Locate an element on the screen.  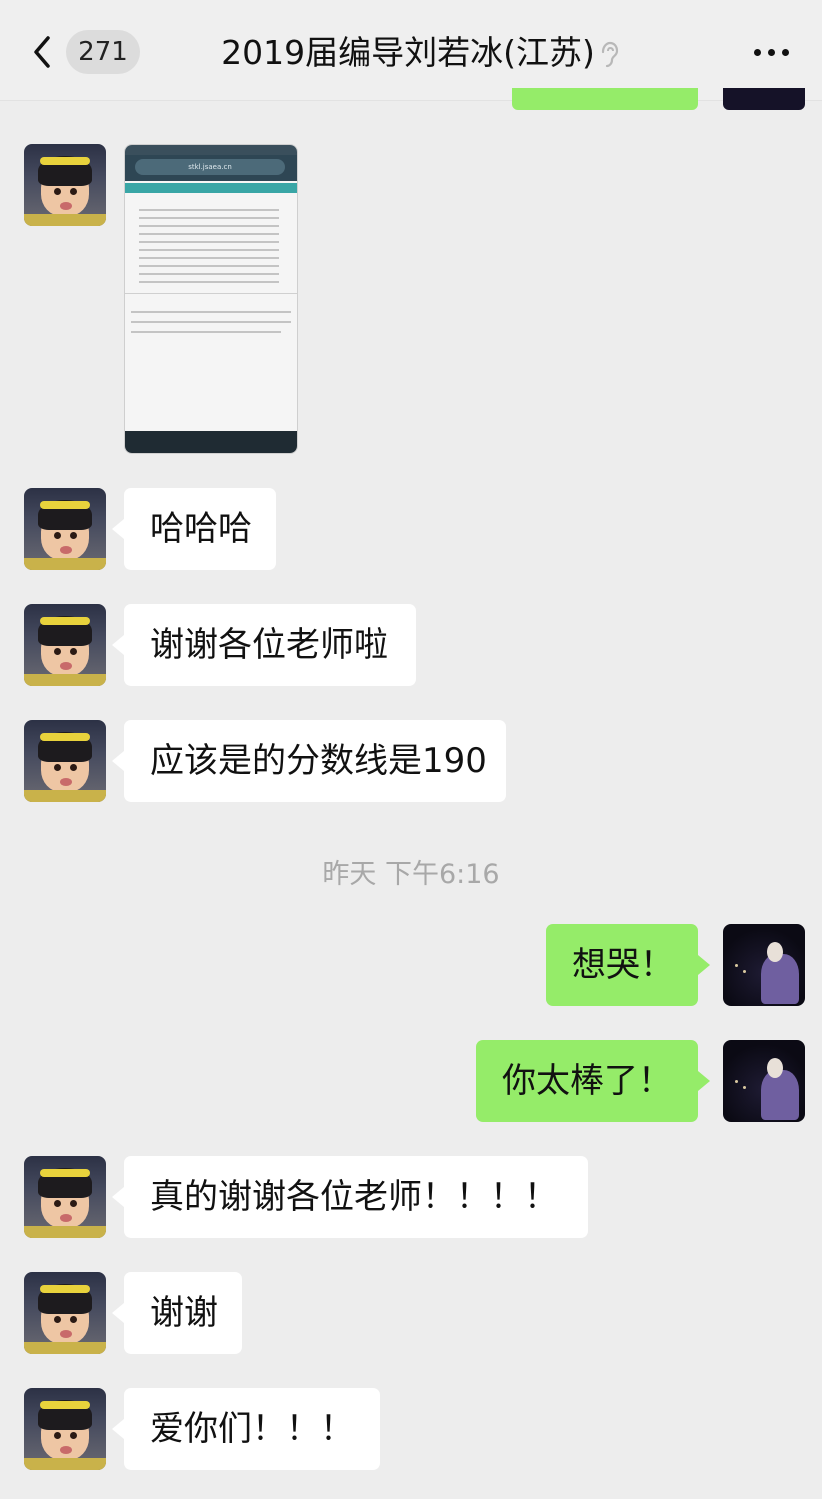
more-dots-icon is located at coordinates (772, 52).